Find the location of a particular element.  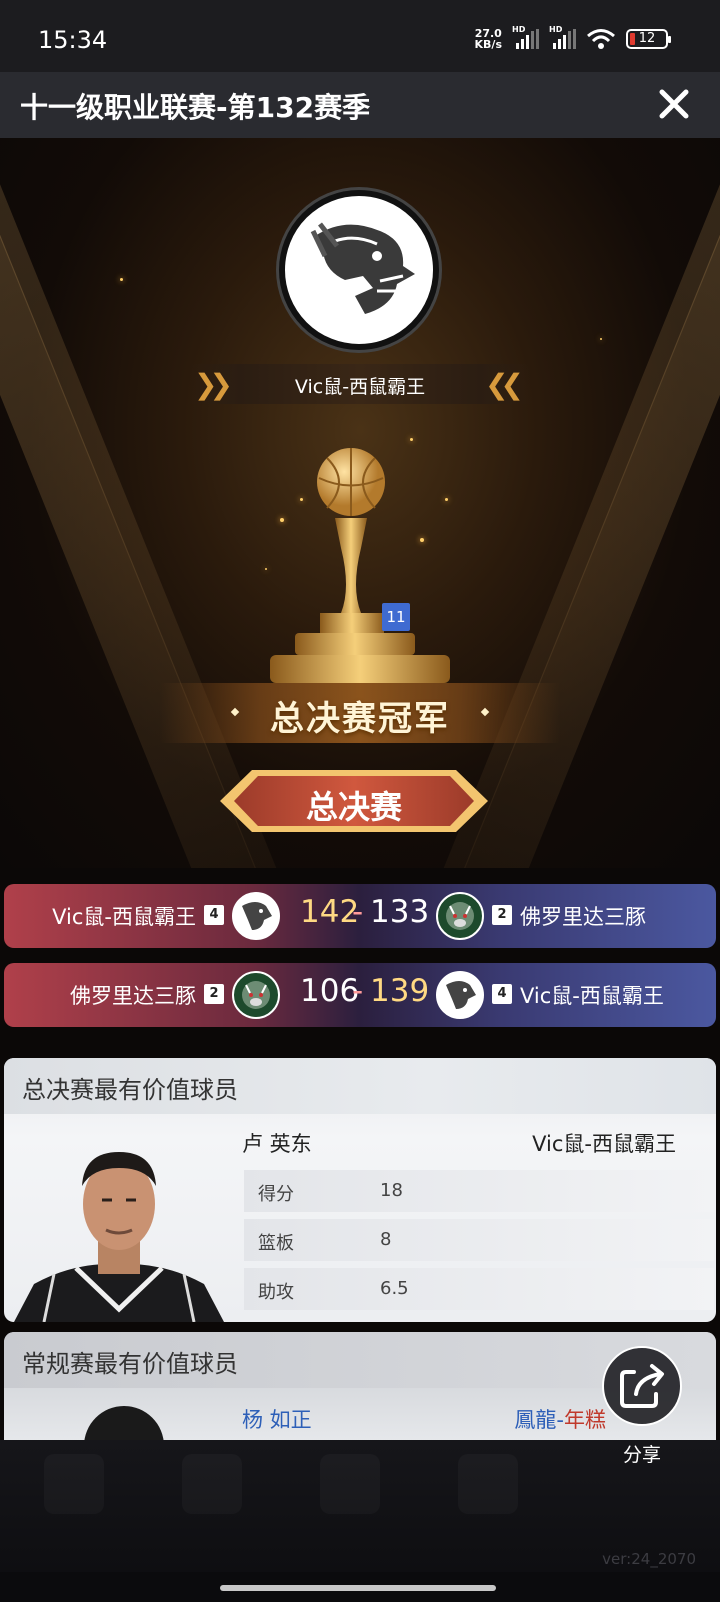

regular-mvp-player-name: 杨 如正 is located at coordinates (277, 1420).